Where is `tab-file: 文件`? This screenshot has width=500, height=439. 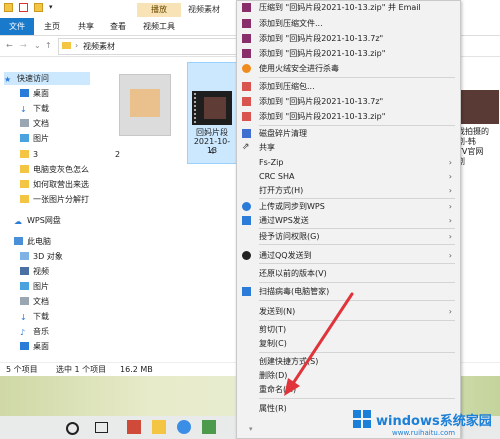 tab-file: 文件 is located at coordinates (17, 26).